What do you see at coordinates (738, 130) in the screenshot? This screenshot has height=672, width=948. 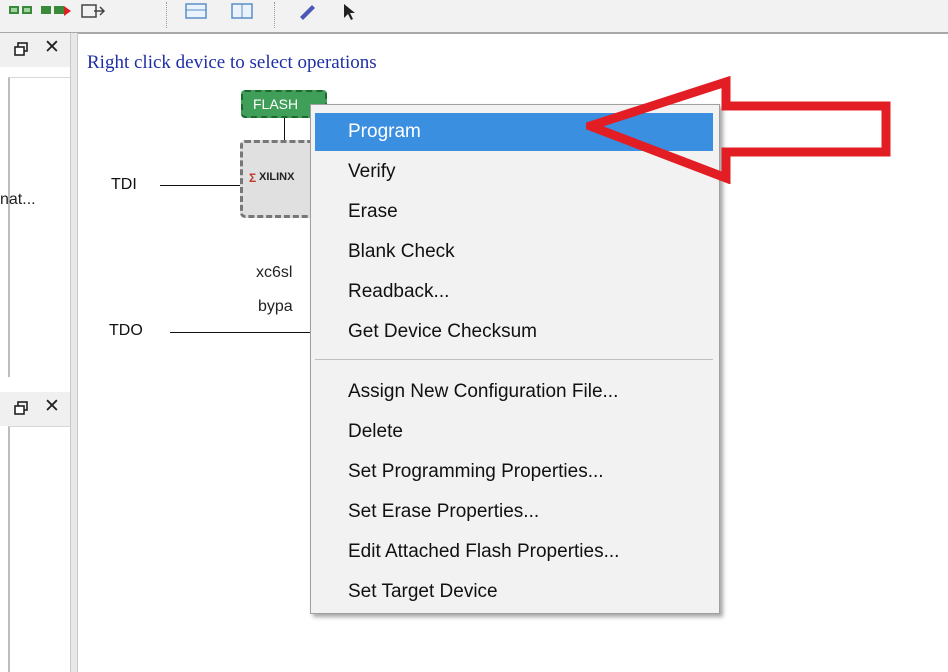 I see `red-arrow-annotation-icon` at bounding box center [738, 130].